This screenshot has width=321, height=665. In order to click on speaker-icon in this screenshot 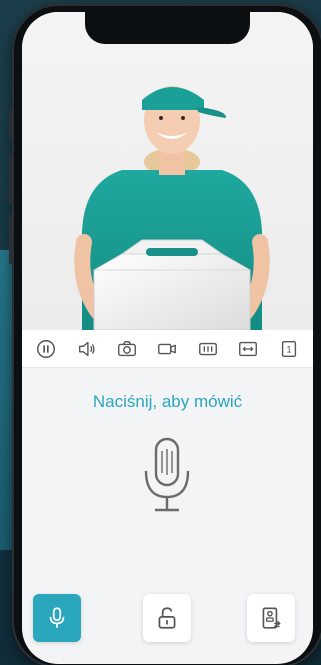, I will do `click(86, 348)`.